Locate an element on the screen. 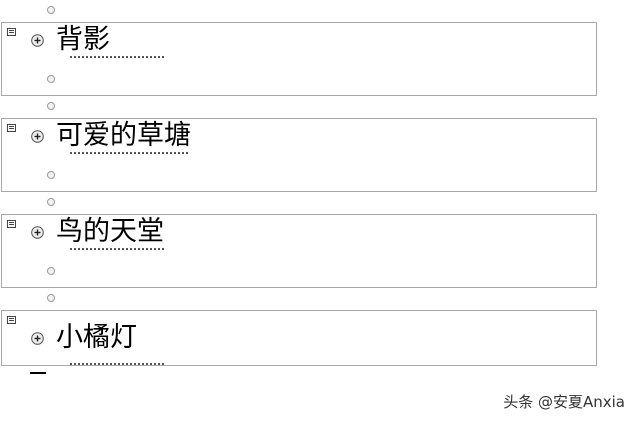  section-heading: 鸟的天堂 is located at coordinates (110, 232).